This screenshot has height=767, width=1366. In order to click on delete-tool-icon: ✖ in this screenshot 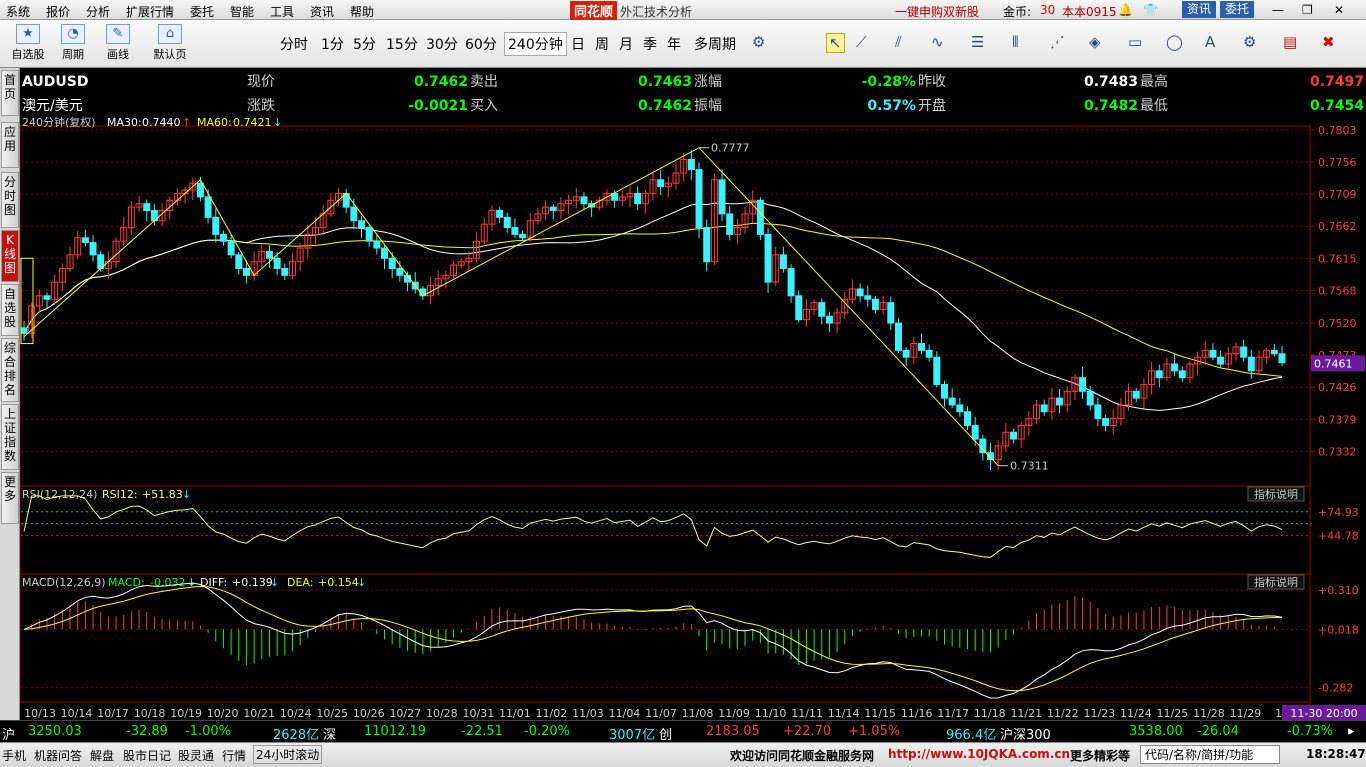, I will do `click(1328, 42)`.